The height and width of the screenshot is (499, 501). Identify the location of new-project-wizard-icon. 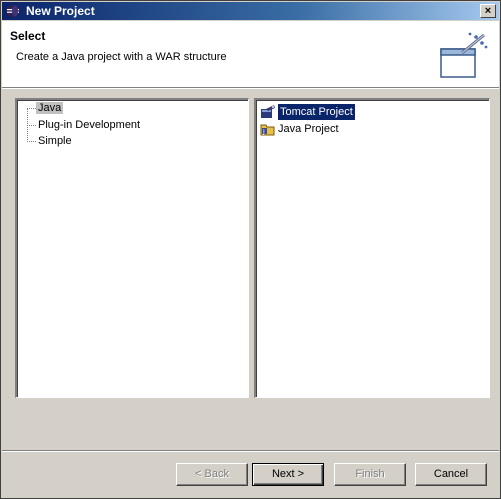
(464, 55).